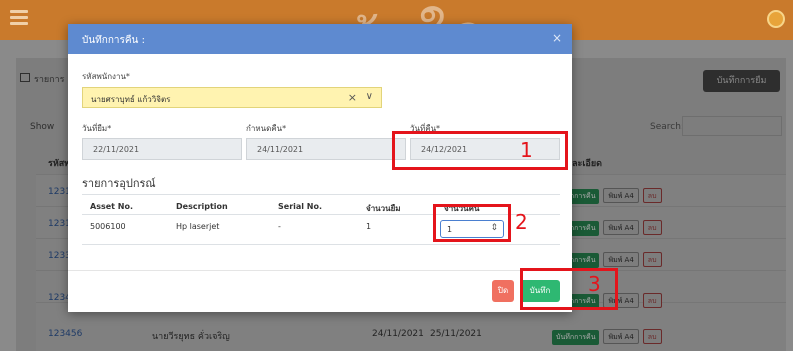 This screenshot has width=793, height=351. I want to click on column-header-details: ละเอียด, so click(587, 164).